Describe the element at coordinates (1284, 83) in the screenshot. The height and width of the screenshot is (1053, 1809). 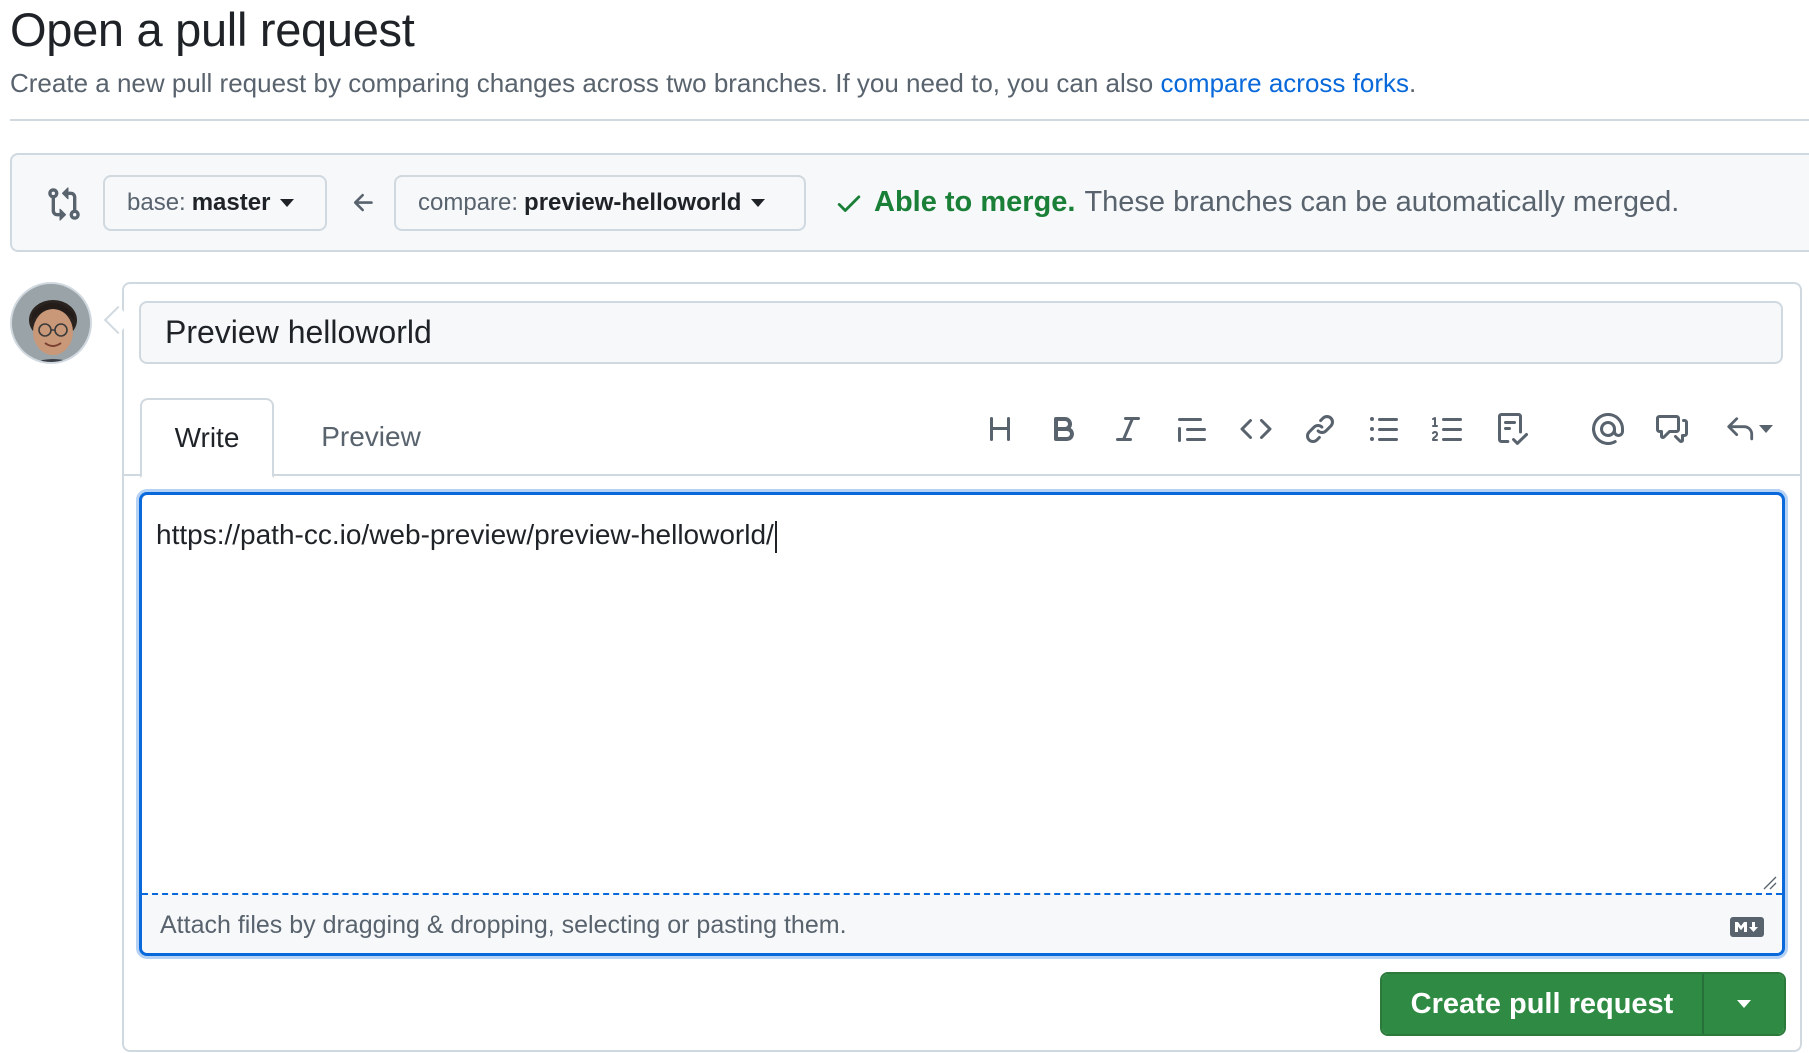
I see `compare-across-forks-link: compare across forks` at that location.